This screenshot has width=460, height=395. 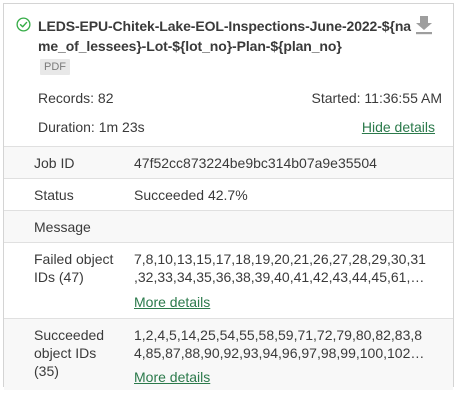 What do you see at coordinates (65, 353) in the screenshot?
I see `succeeded-label-line-2: object IDs` at bounding box center [65, 353].